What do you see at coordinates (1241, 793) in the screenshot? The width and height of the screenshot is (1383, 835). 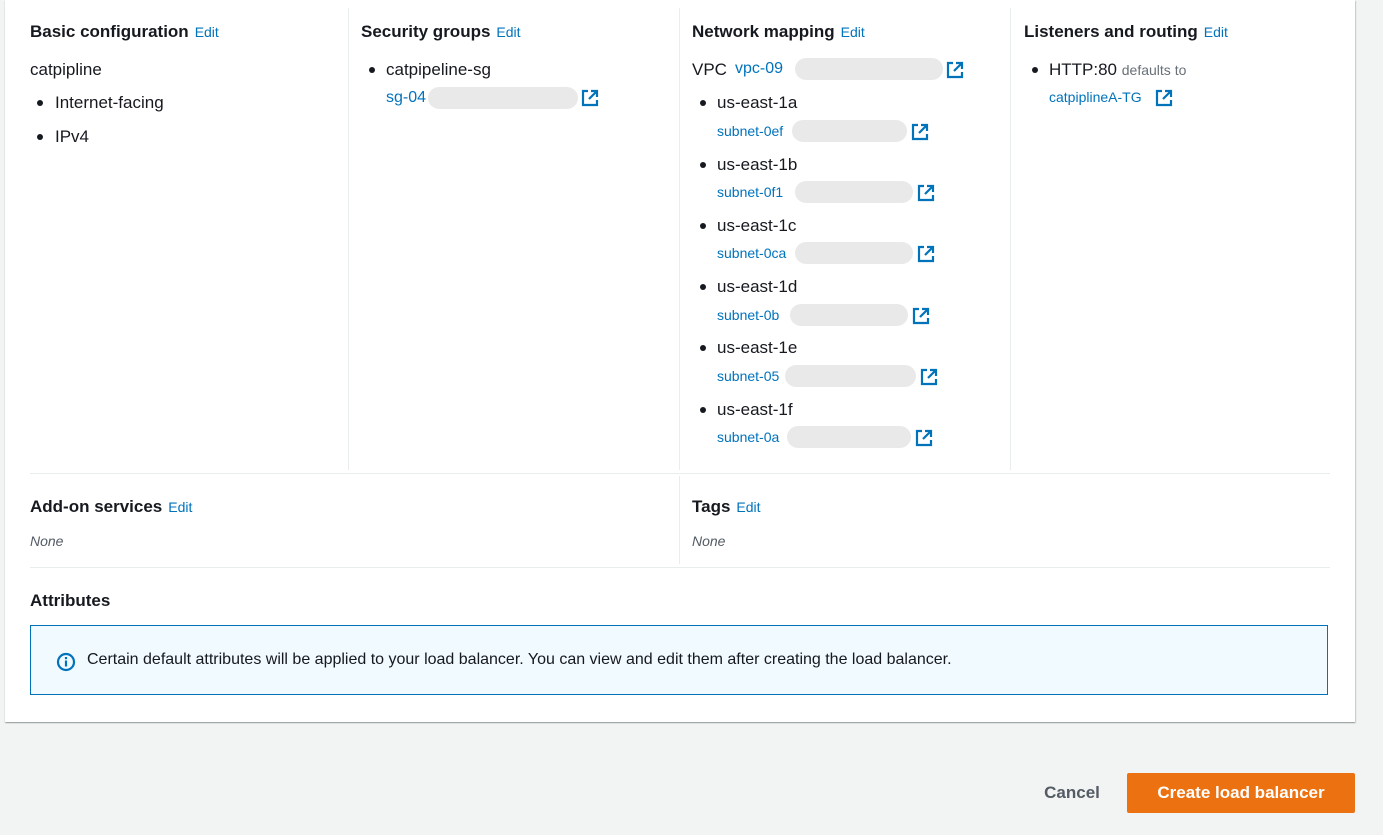 I see `create-load-balancer-button: Create load balancer` at bounding box center [1241, 793].